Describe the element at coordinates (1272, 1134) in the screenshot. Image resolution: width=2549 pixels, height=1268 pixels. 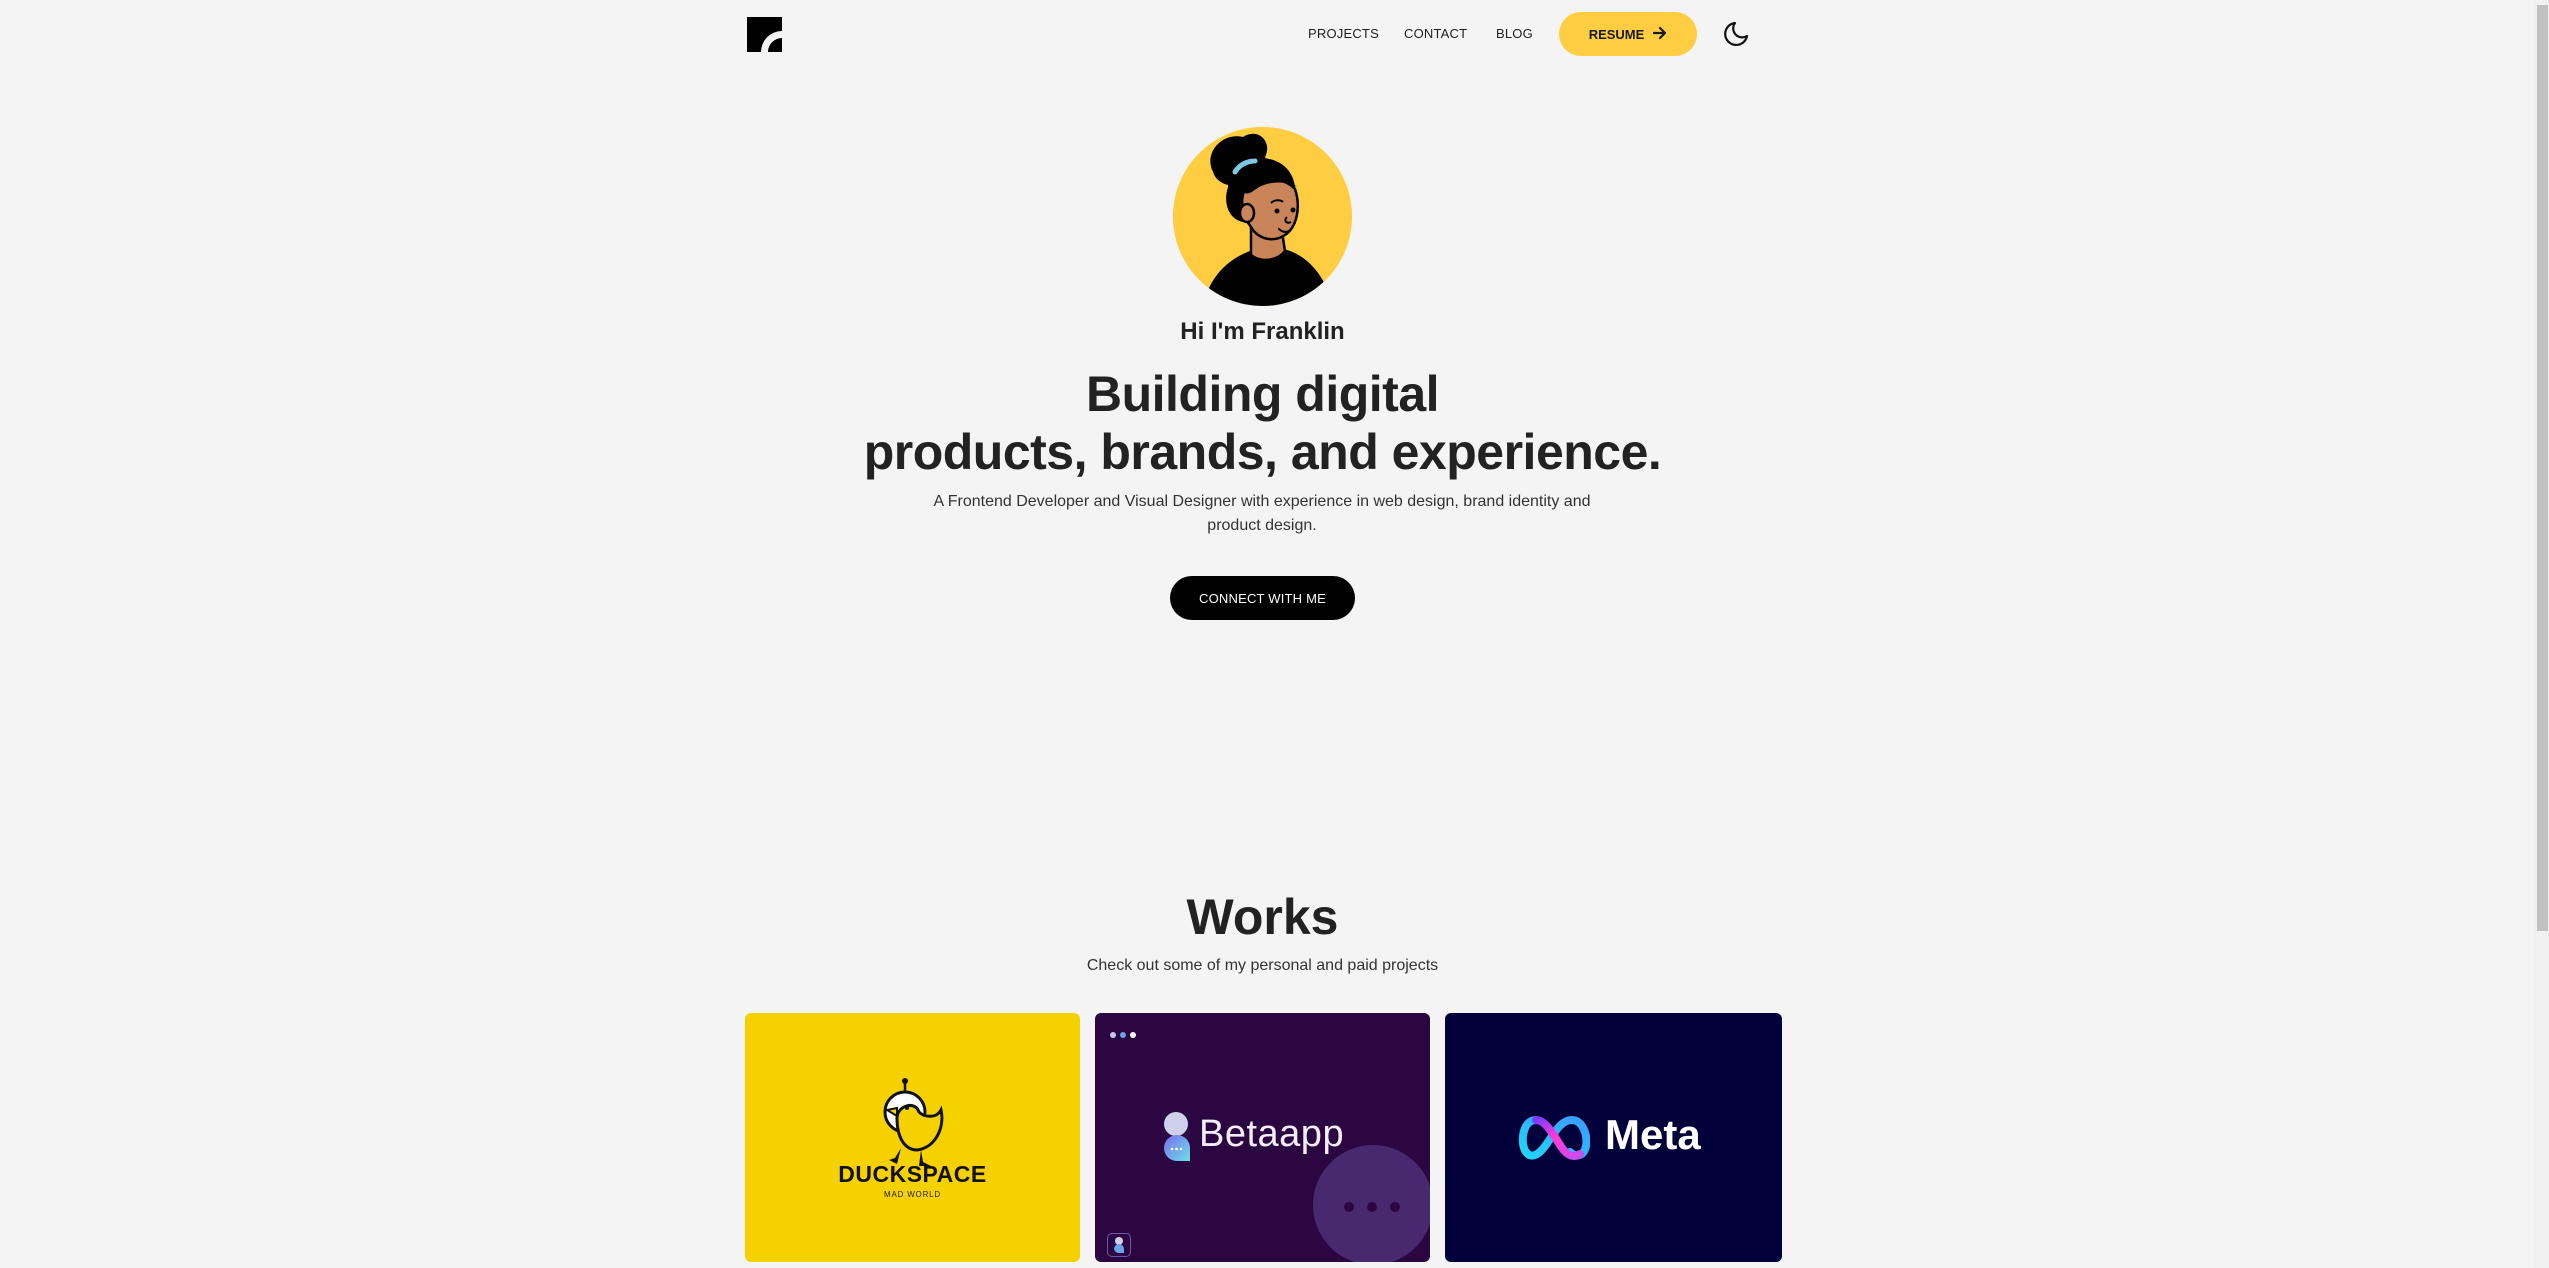
I see `project-name: Betaapp` at that location.